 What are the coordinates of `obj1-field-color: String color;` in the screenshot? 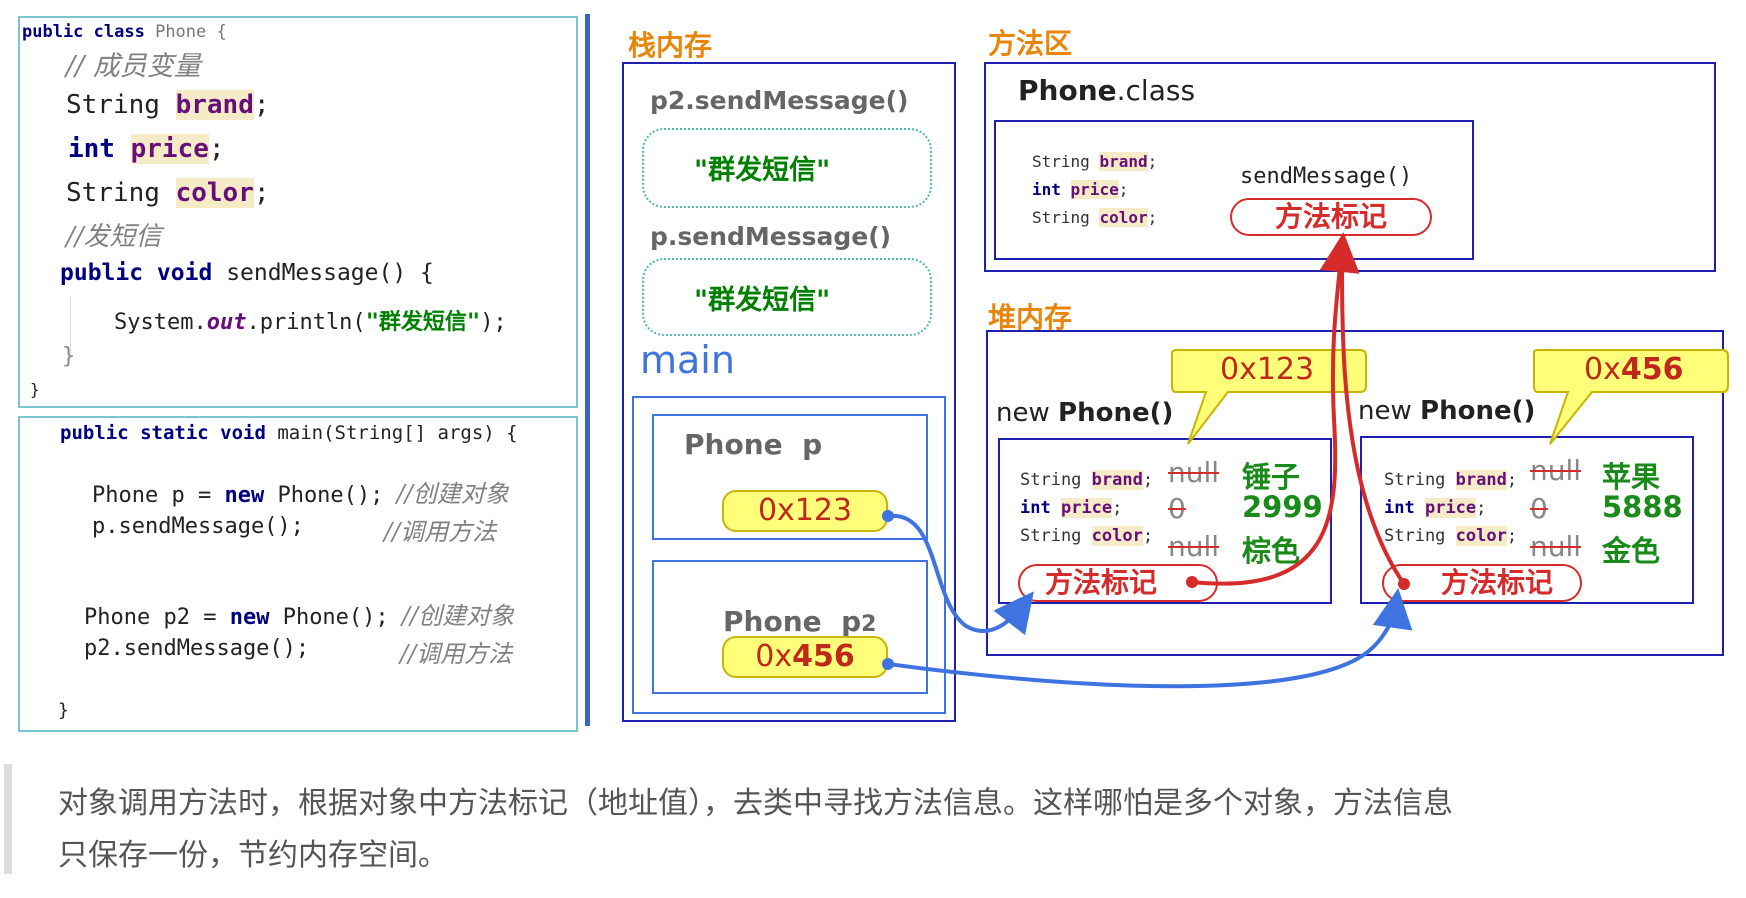 It's located at (1087, 536).